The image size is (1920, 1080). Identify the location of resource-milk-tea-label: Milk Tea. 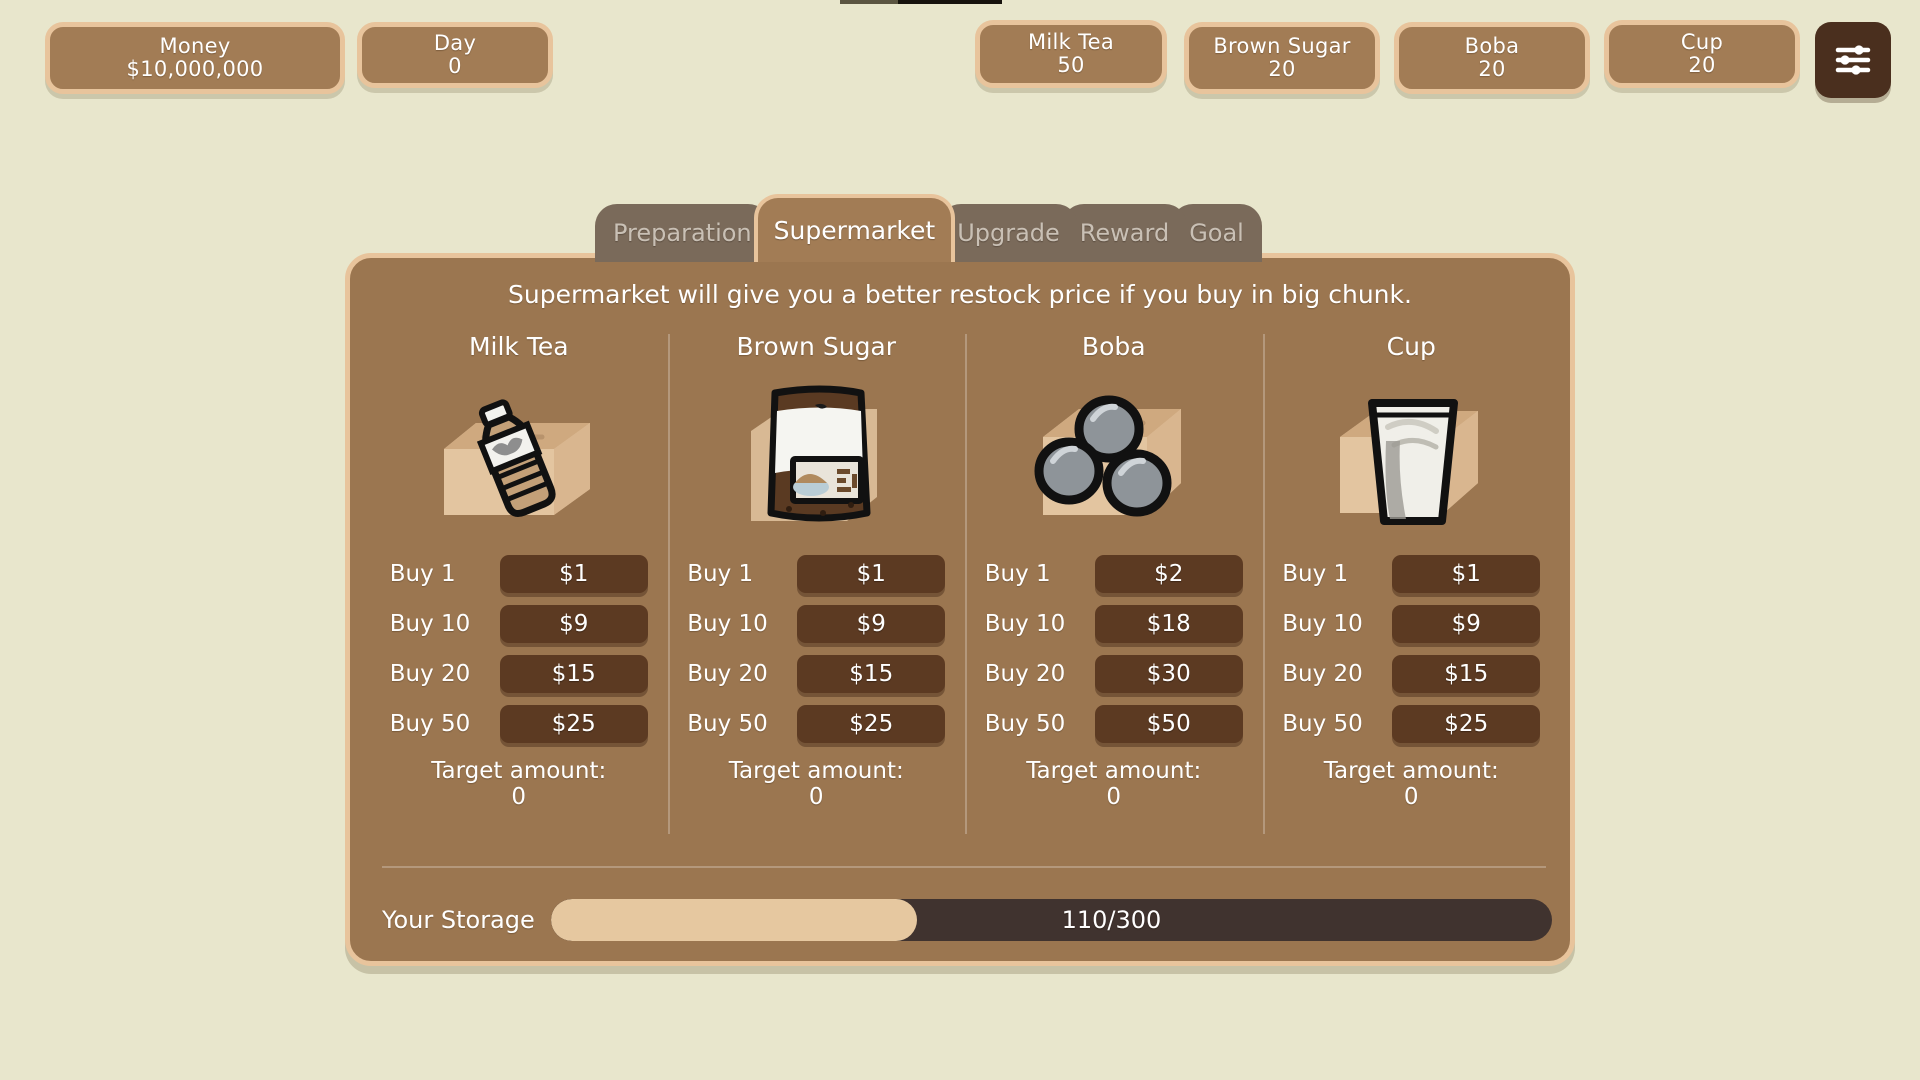
(1071, 42).